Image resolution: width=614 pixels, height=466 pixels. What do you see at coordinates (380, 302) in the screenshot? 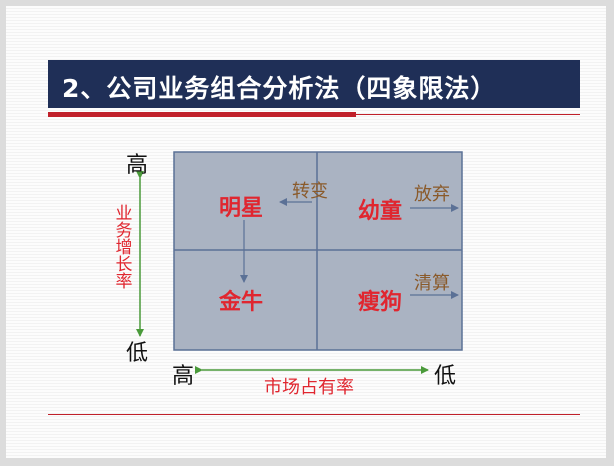
I see `quadrant-dog: 瘦狗` at bounding box center [380, 302].